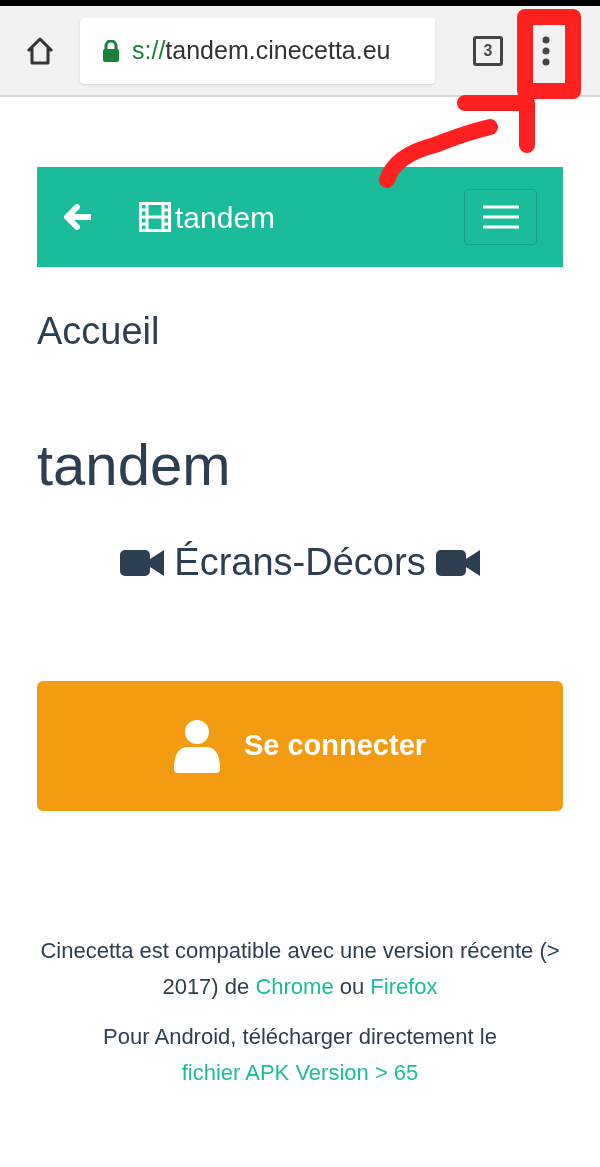 This screenshot has height=1167, width=600. What do you see at coordinates (99, 331) in the screenshot?
I see `page-heading: Accueil` at bounding box center [99, 331].